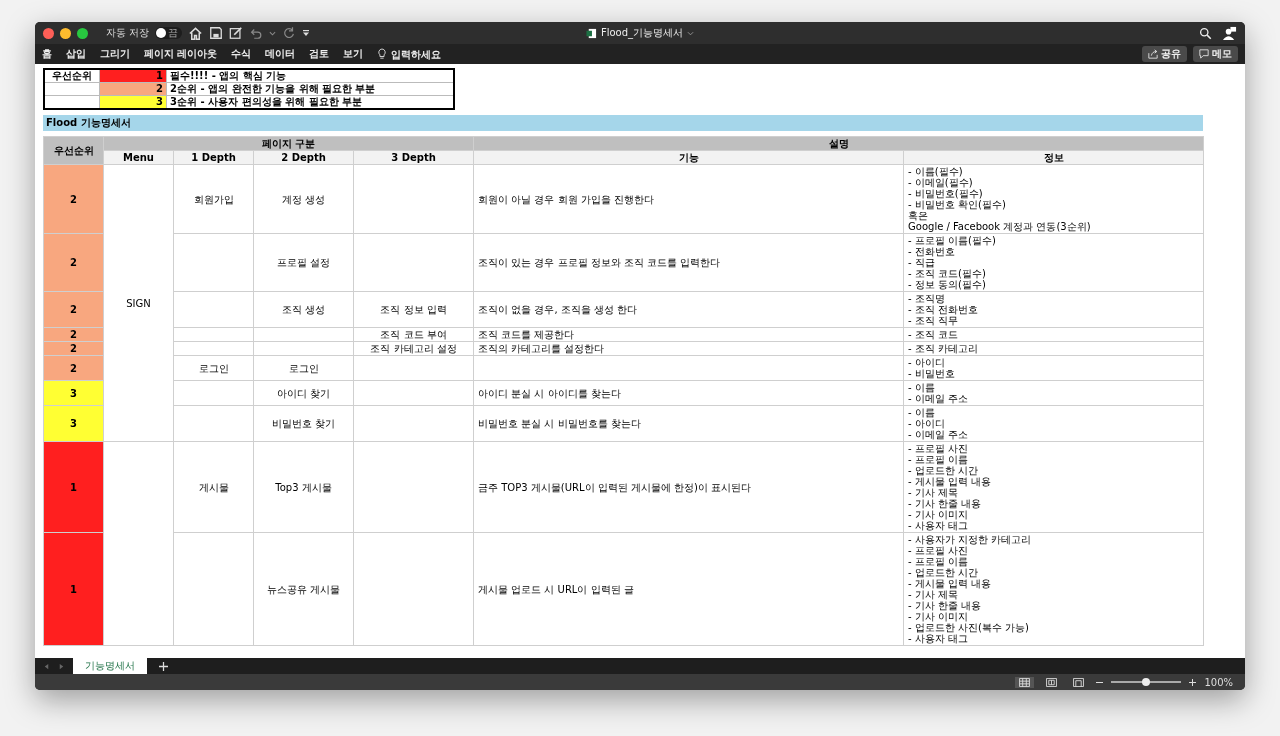 This screenshot has width=1280, height=736. I want to click on table-cell: 게시물, so click(213, 487).